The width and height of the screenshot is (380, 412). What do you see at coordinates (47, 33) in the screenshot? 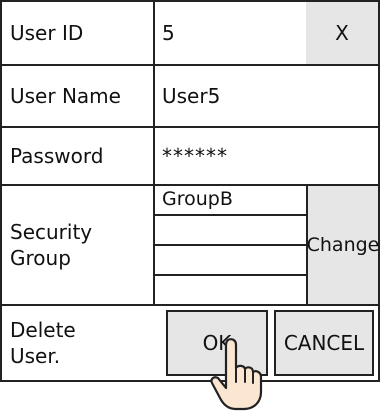
I see `user-id-label: User ID` at bounding box center [47, 33].